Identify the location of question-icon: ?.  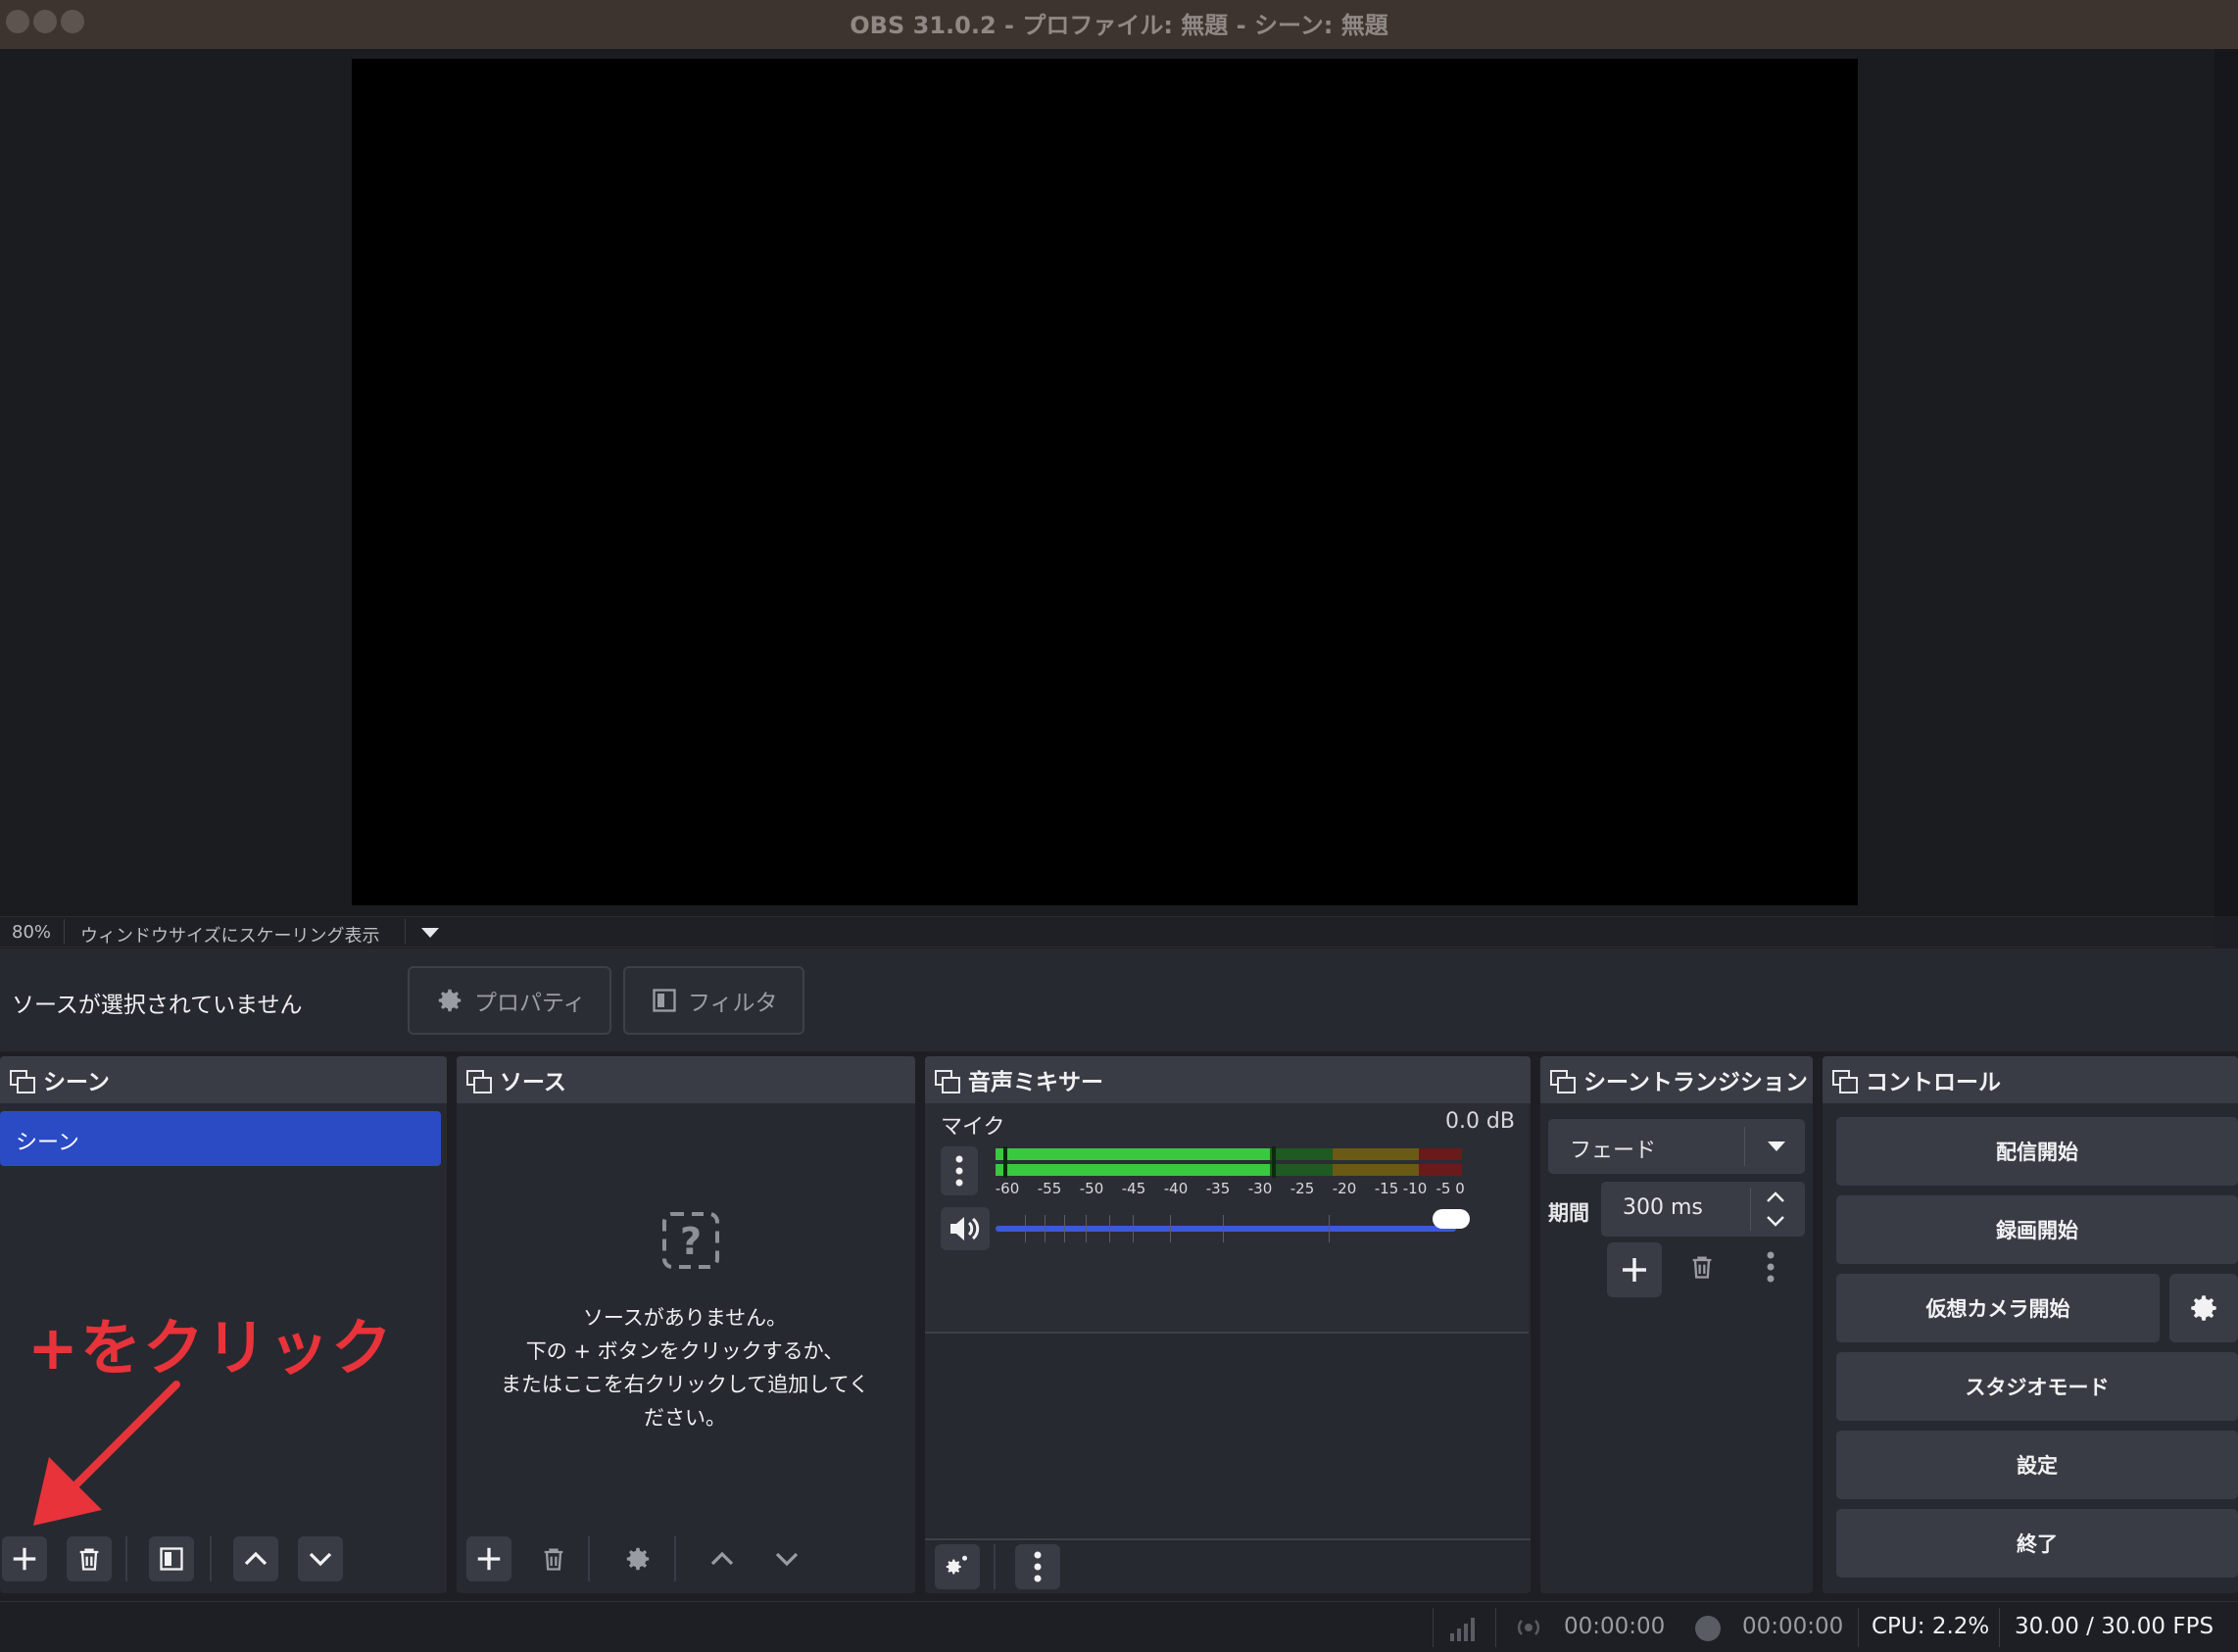
(691, 1240).